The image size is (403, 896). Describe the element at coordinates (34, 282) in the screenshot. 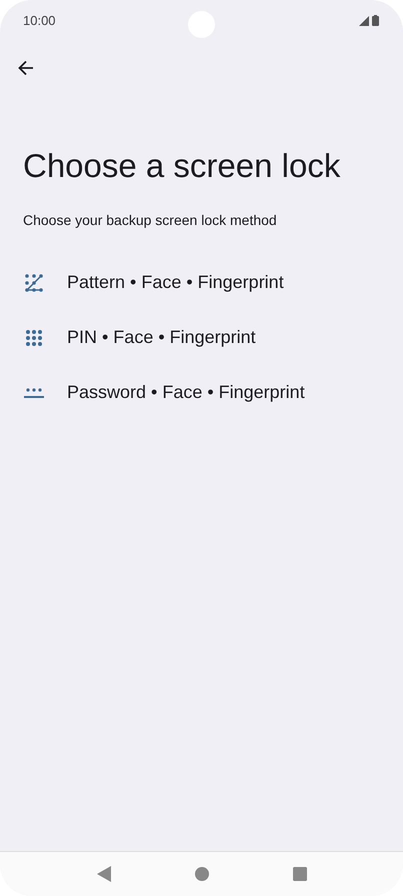

I see `pattern-icon` at that location.